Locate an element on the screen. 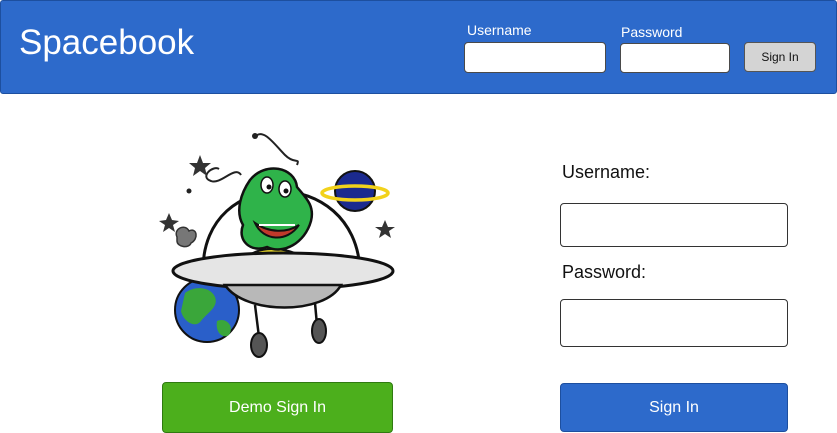 The height and width of the screenshot is (433, 837). header-username-input is located at coordinates (535, 57).